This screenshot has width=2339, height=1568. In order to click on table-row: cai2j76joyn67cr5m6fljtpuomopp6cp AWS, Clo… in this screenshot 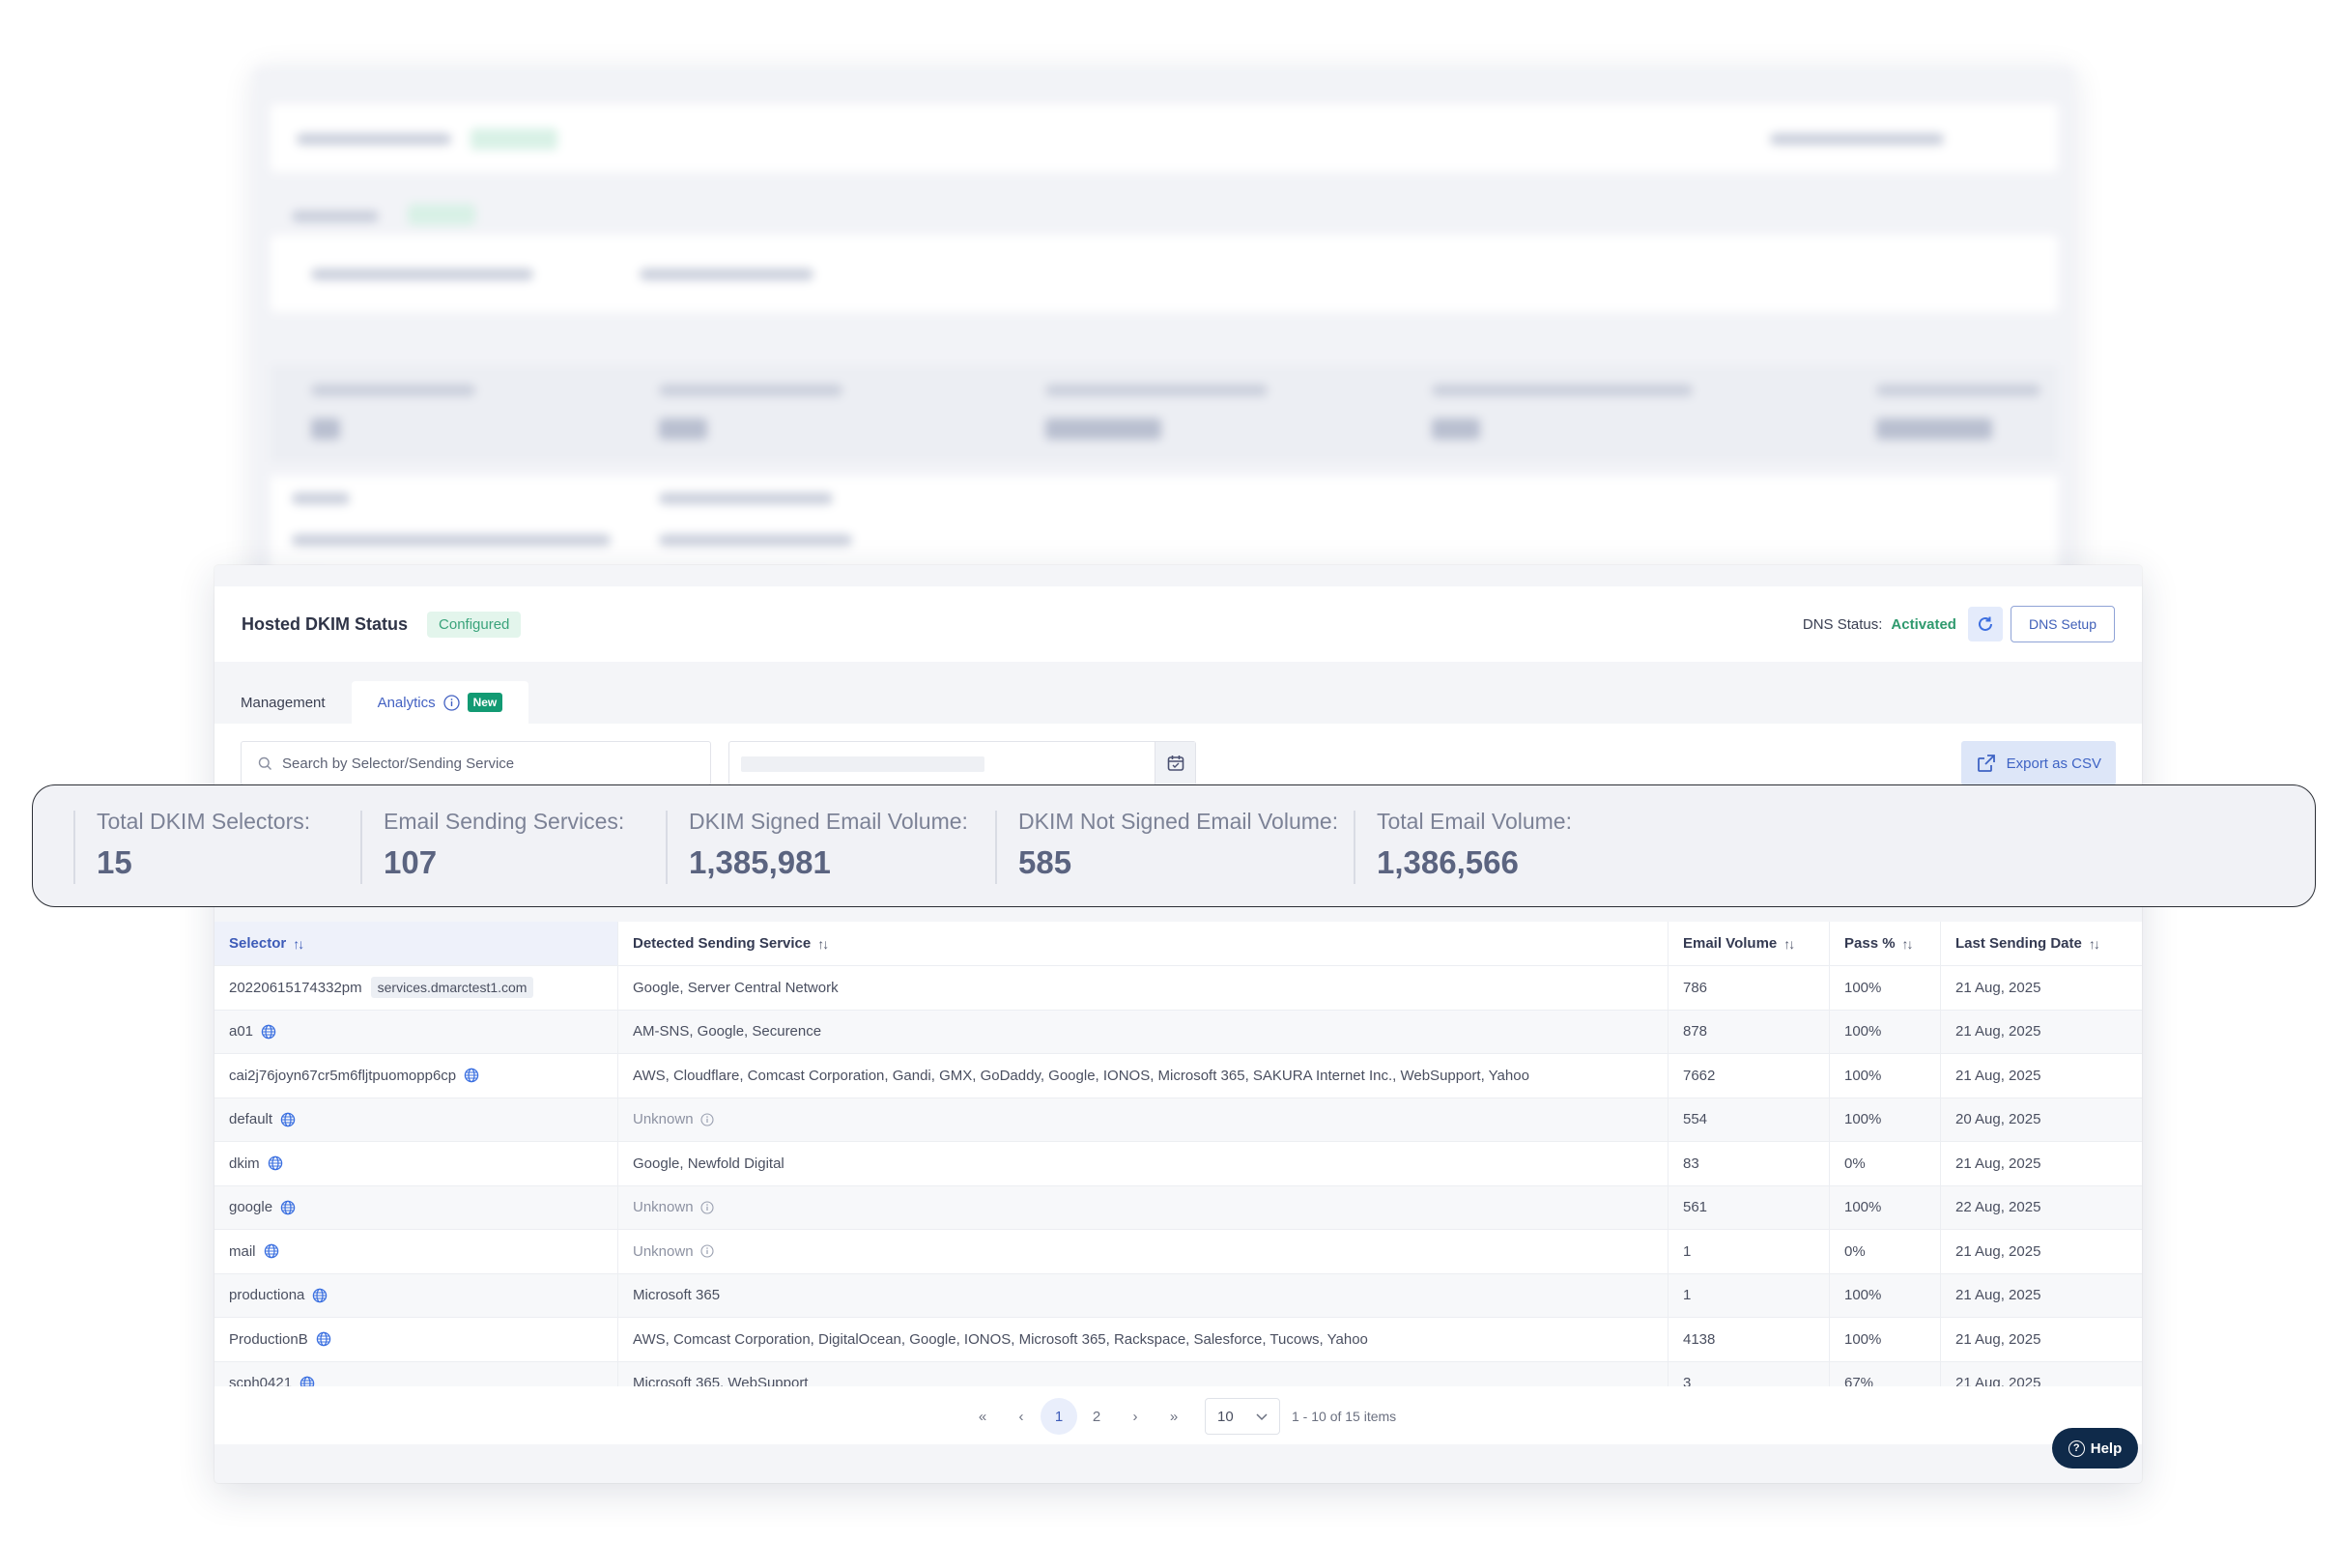, I will do `click(1178, 1075)`.